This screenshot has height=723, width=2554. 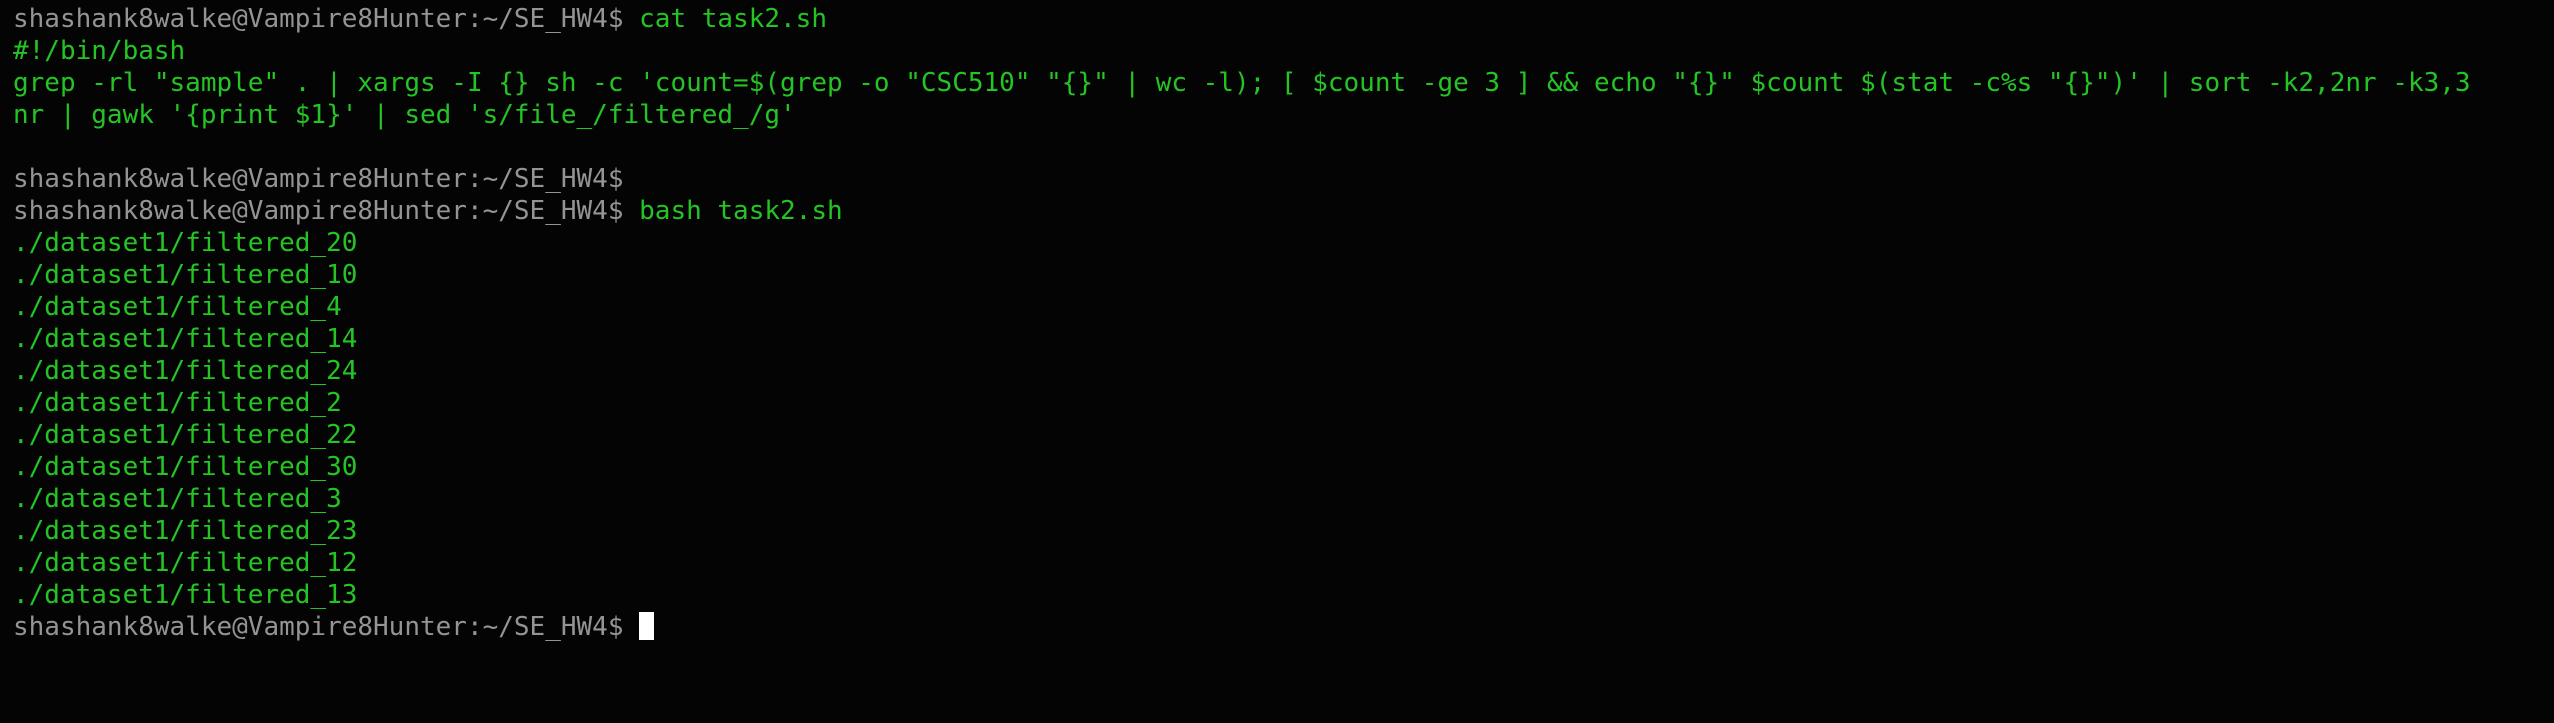 I want to click on output-line: ./dataset1/filtered_22, so click(x=185, y=435).